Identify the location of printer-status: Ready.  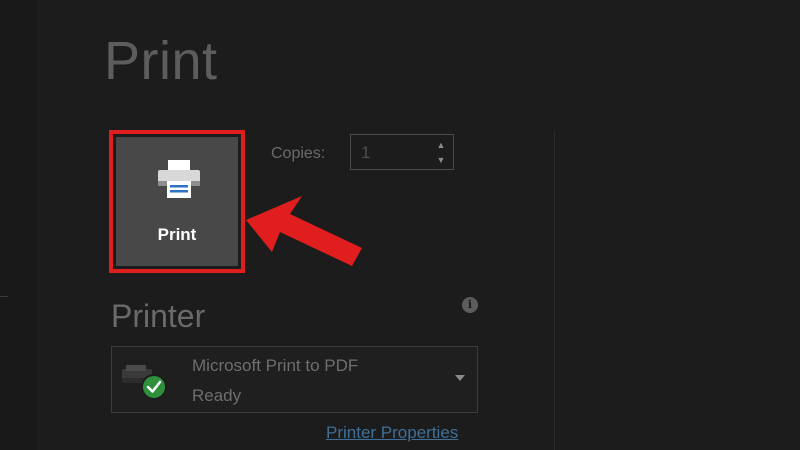
(217, 395).